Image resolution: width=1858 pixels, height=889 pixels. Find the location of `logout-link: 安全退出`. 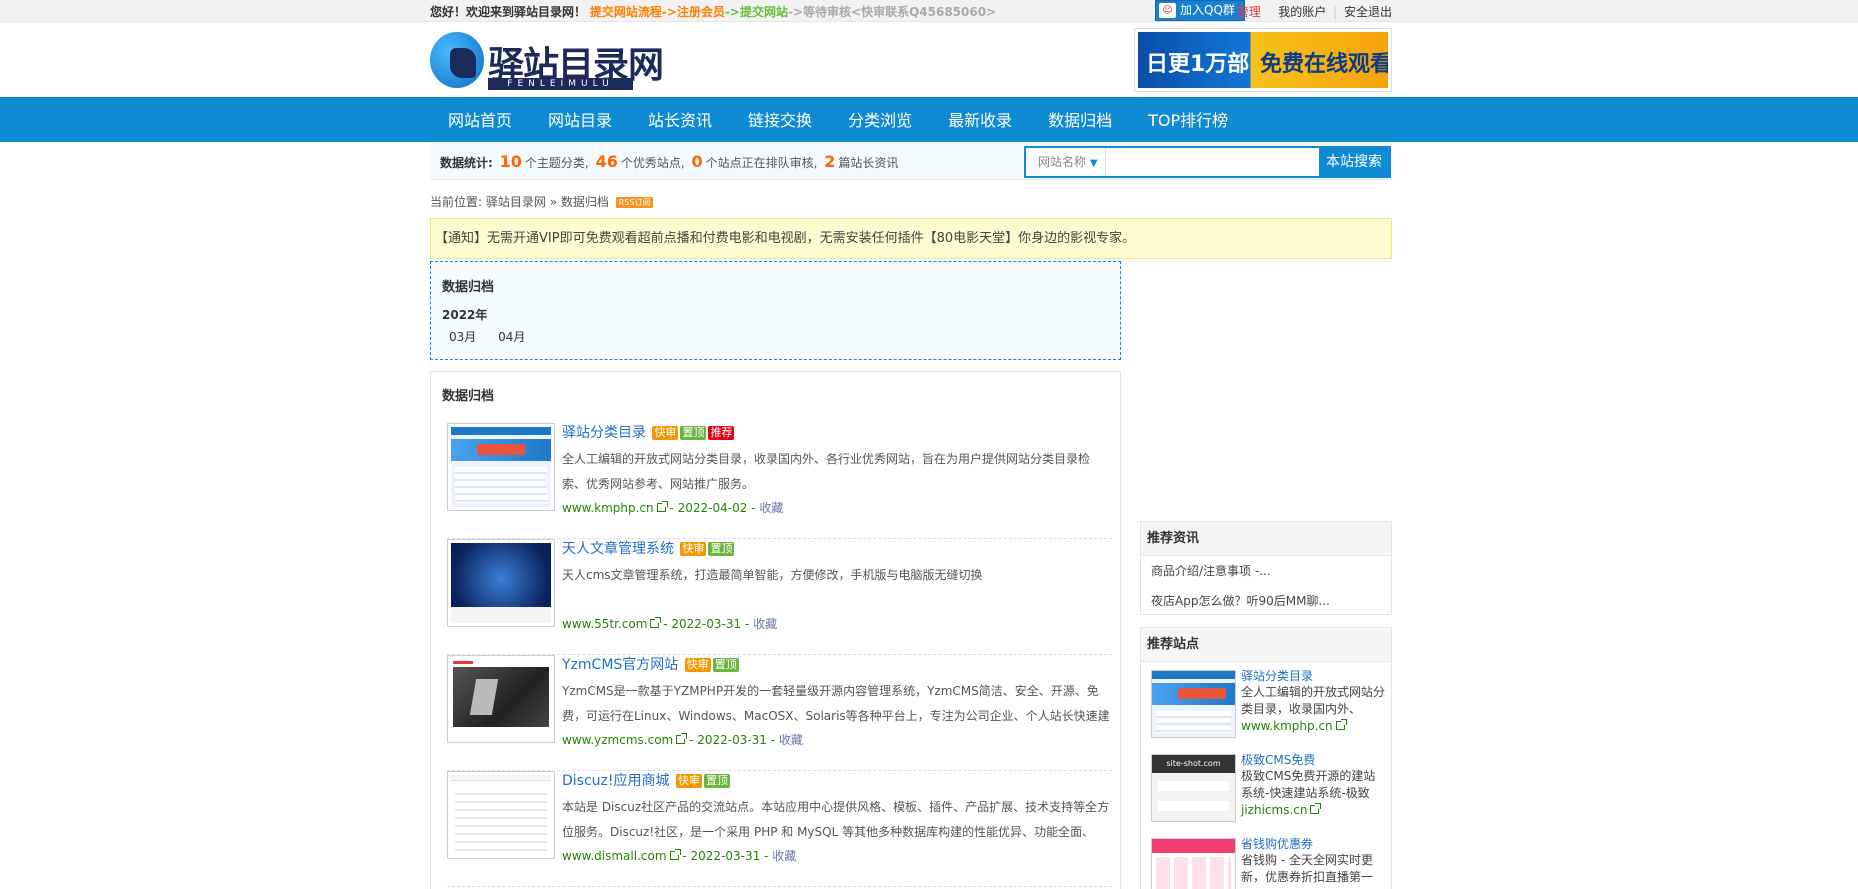

logout-link: 安全退出 is located at coordinates (1368, 12).